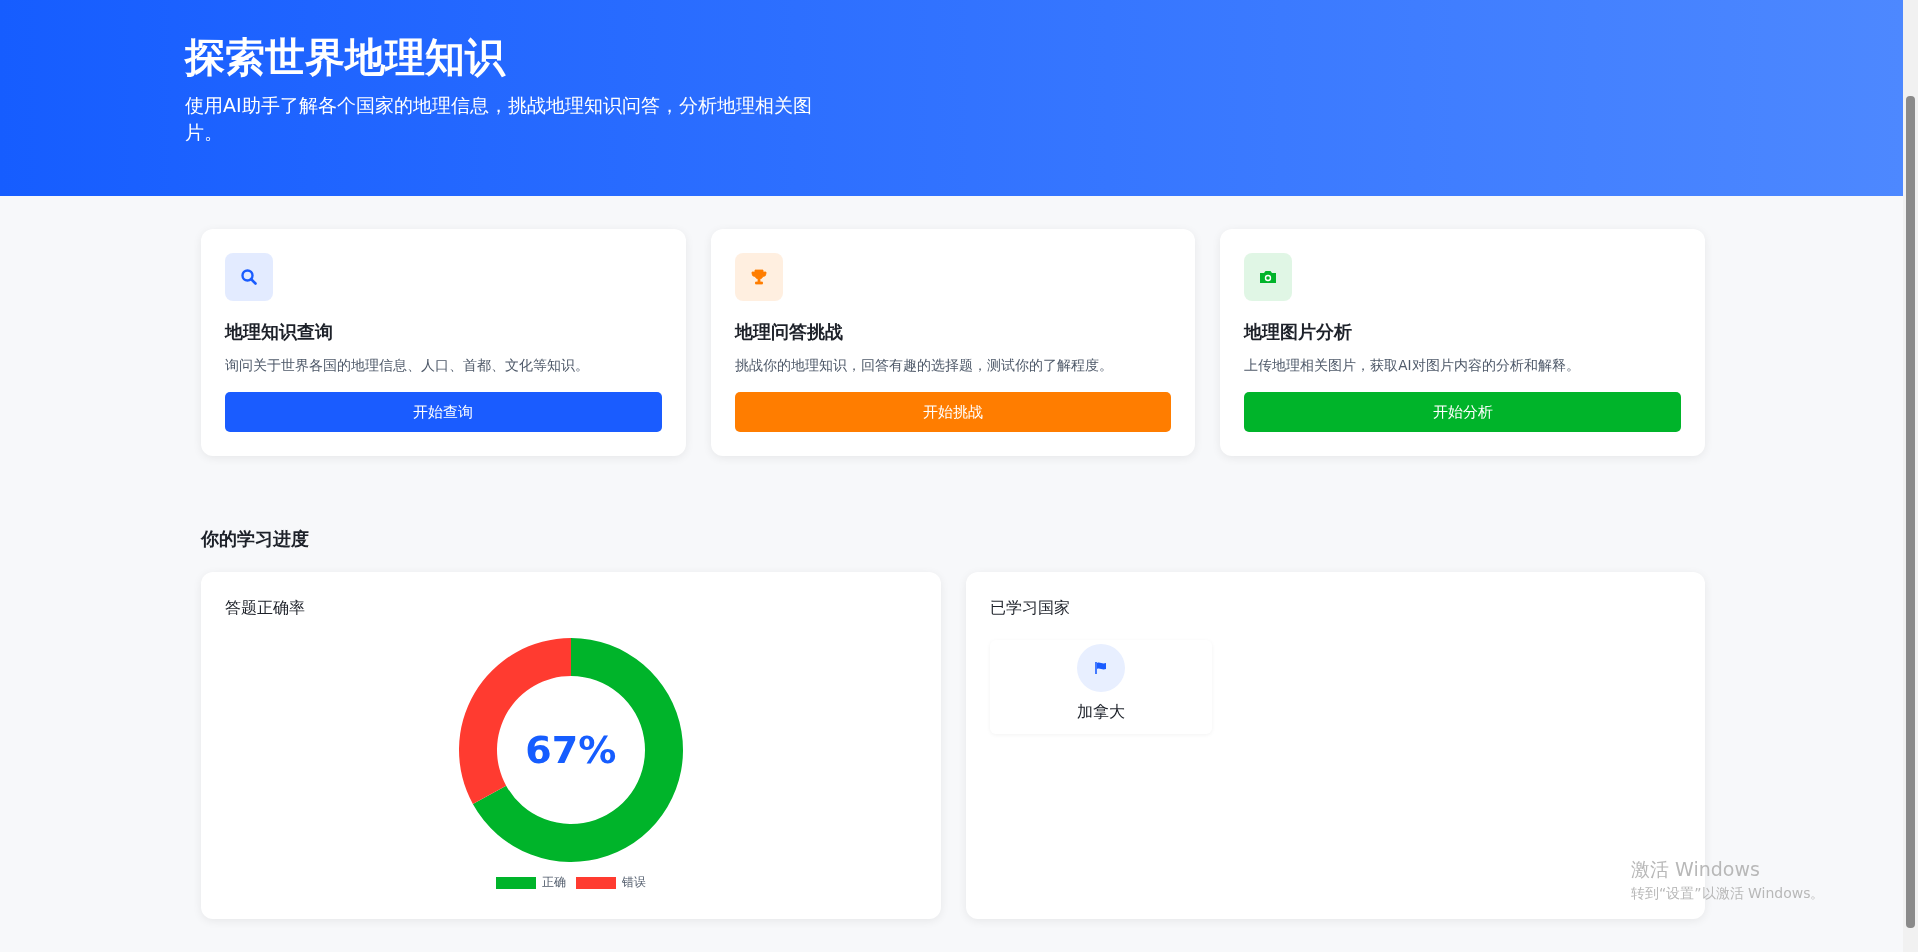 The image size is (1918, 952). I want to click on card-title: 答题正确率, so click(265, 608).